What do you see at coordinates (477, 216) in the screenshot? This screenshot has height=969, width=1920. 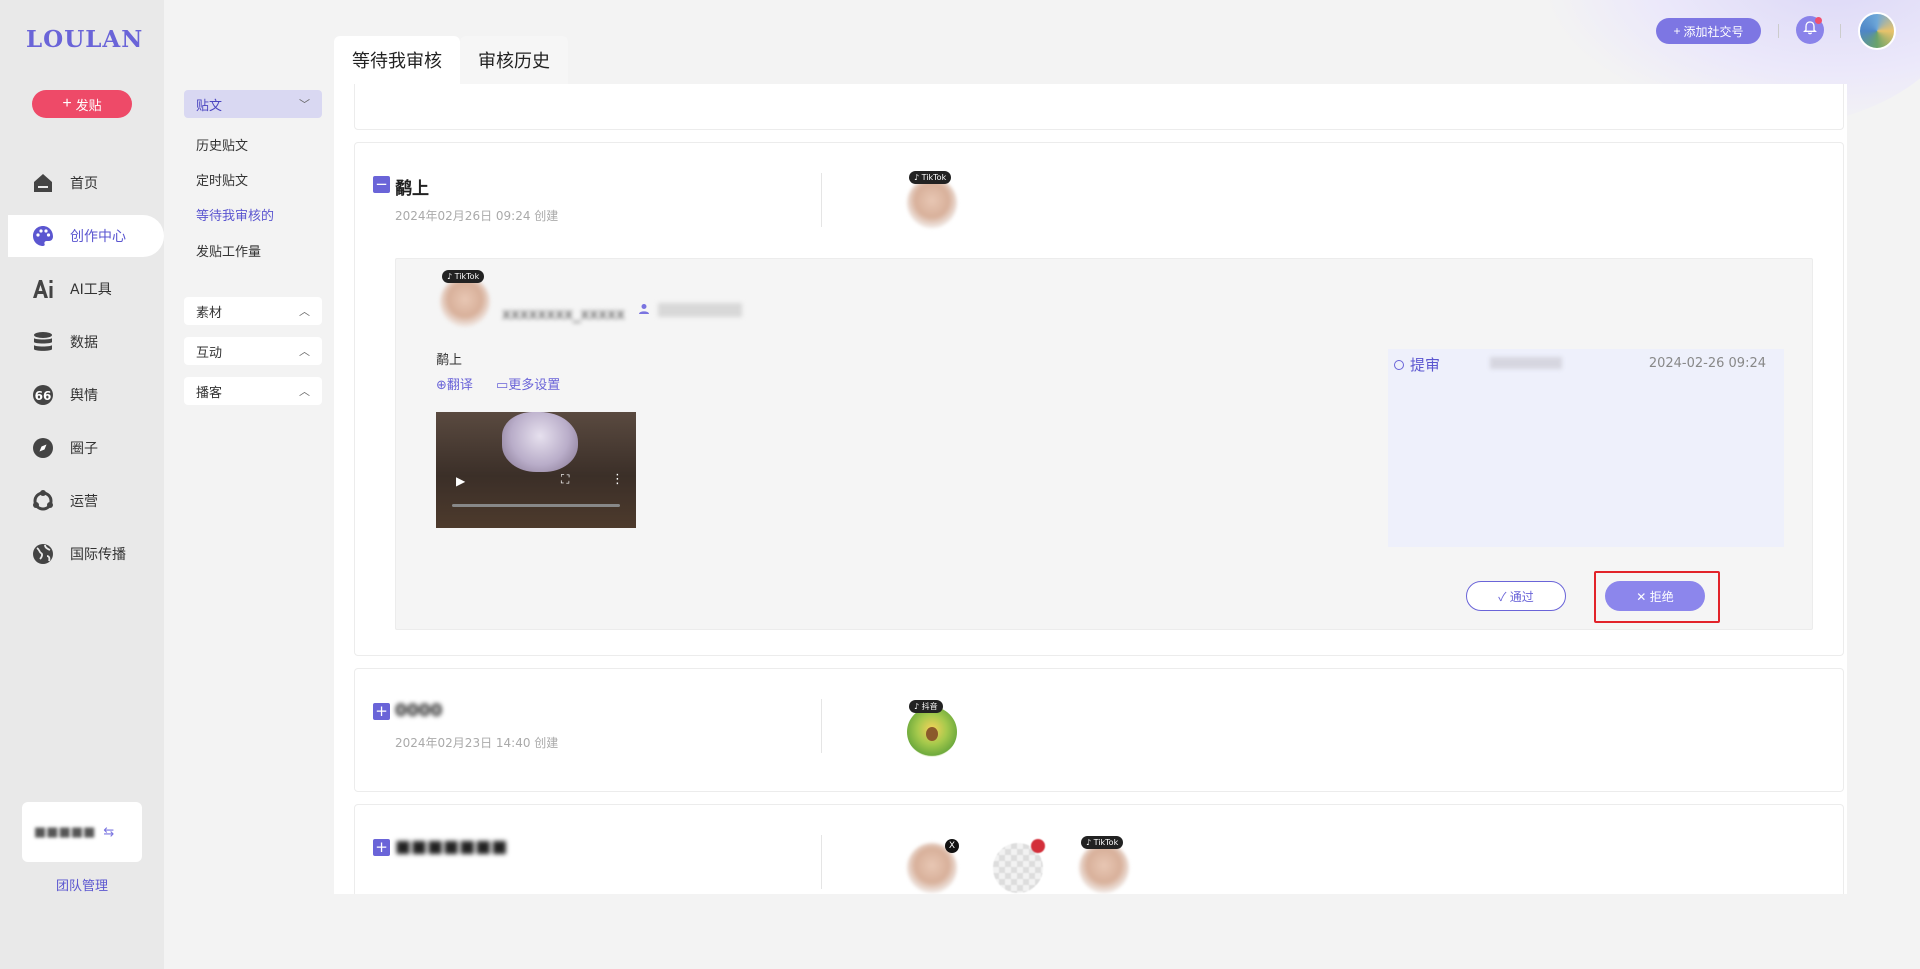 I see `created-date: 2024年02月26日 09:24 创建` at bounding box center [477, 216].